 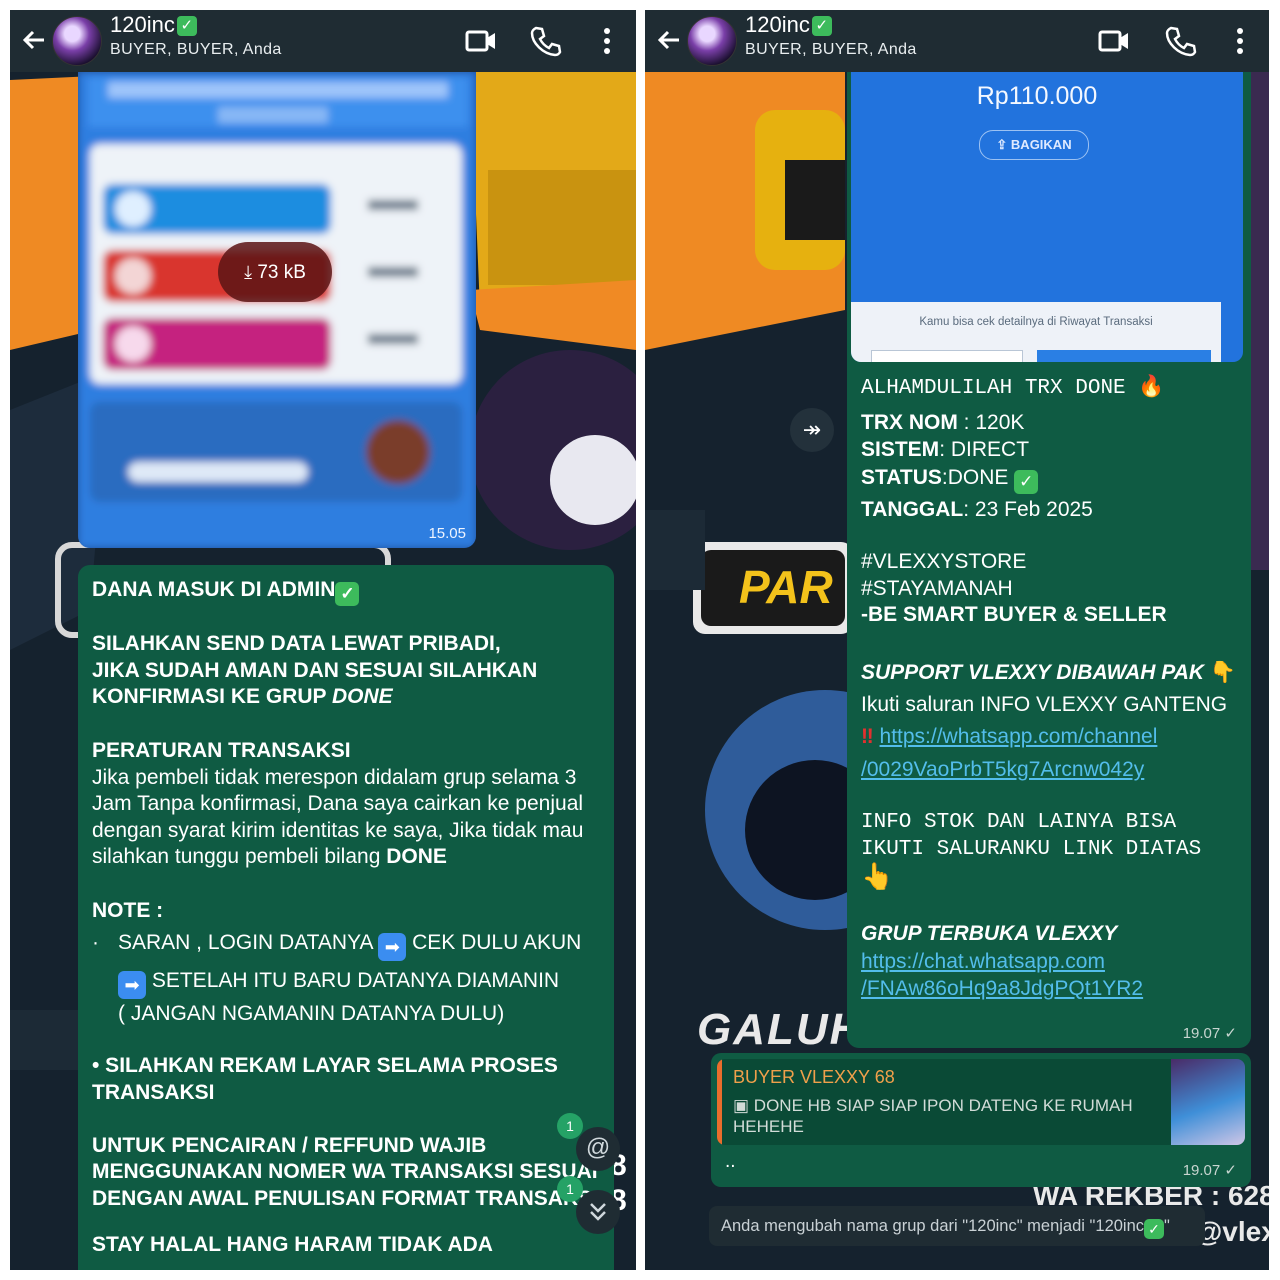 I want to click on status-value: :DONE, so click(x=975, y=477).